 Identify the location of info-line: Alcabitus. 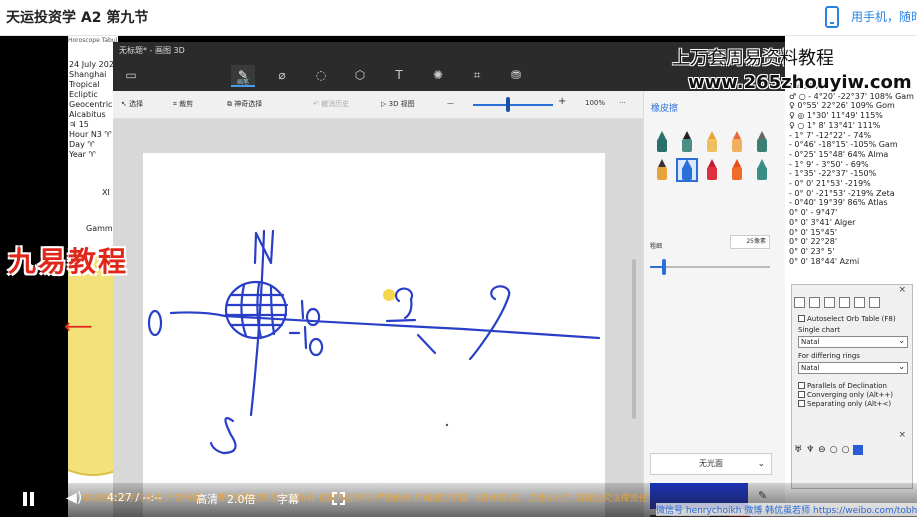
(87, 114).